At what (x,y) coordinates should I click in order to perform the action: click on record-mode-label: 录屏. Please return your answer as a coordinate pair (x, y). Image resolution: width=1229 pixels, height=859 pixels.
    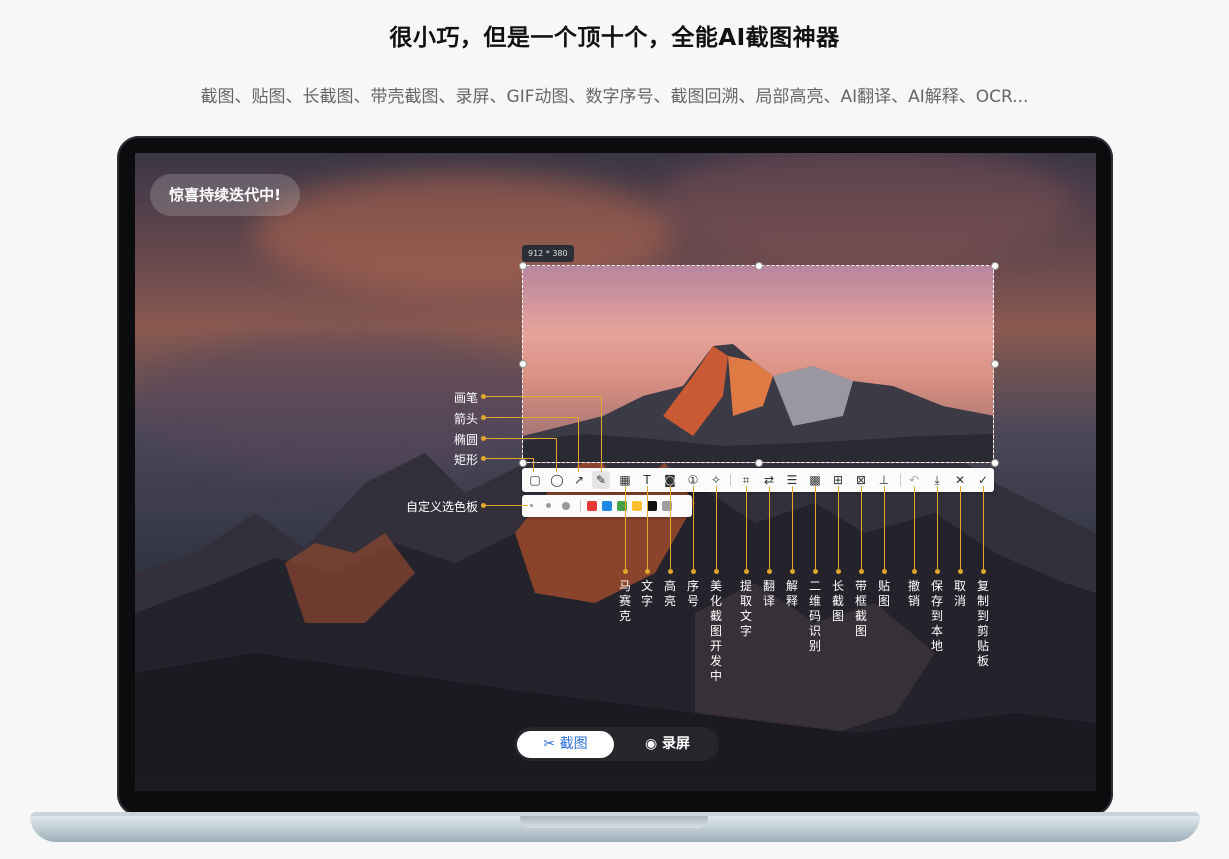
    Looking at the image, I should click on (676, 744).